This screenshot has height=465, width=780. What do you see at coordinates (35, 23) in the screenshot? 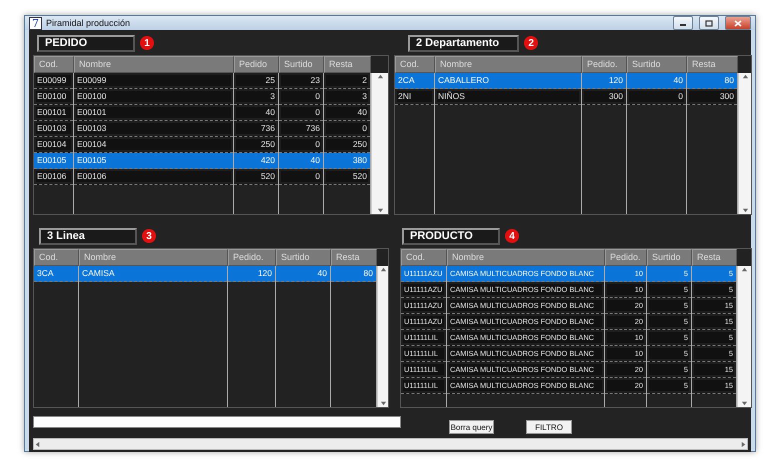
I see `app-icon: 7` at bounding box center [35, 23].